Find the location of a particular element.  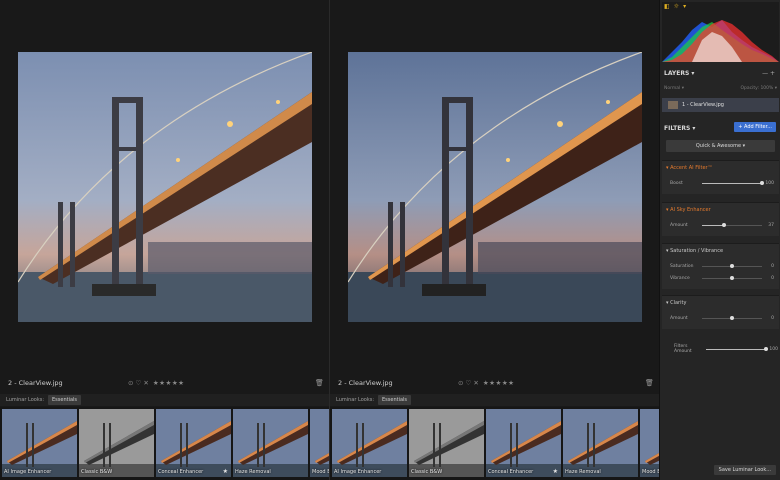

sun-icon: ☼ is located at coordinates (676, 6).